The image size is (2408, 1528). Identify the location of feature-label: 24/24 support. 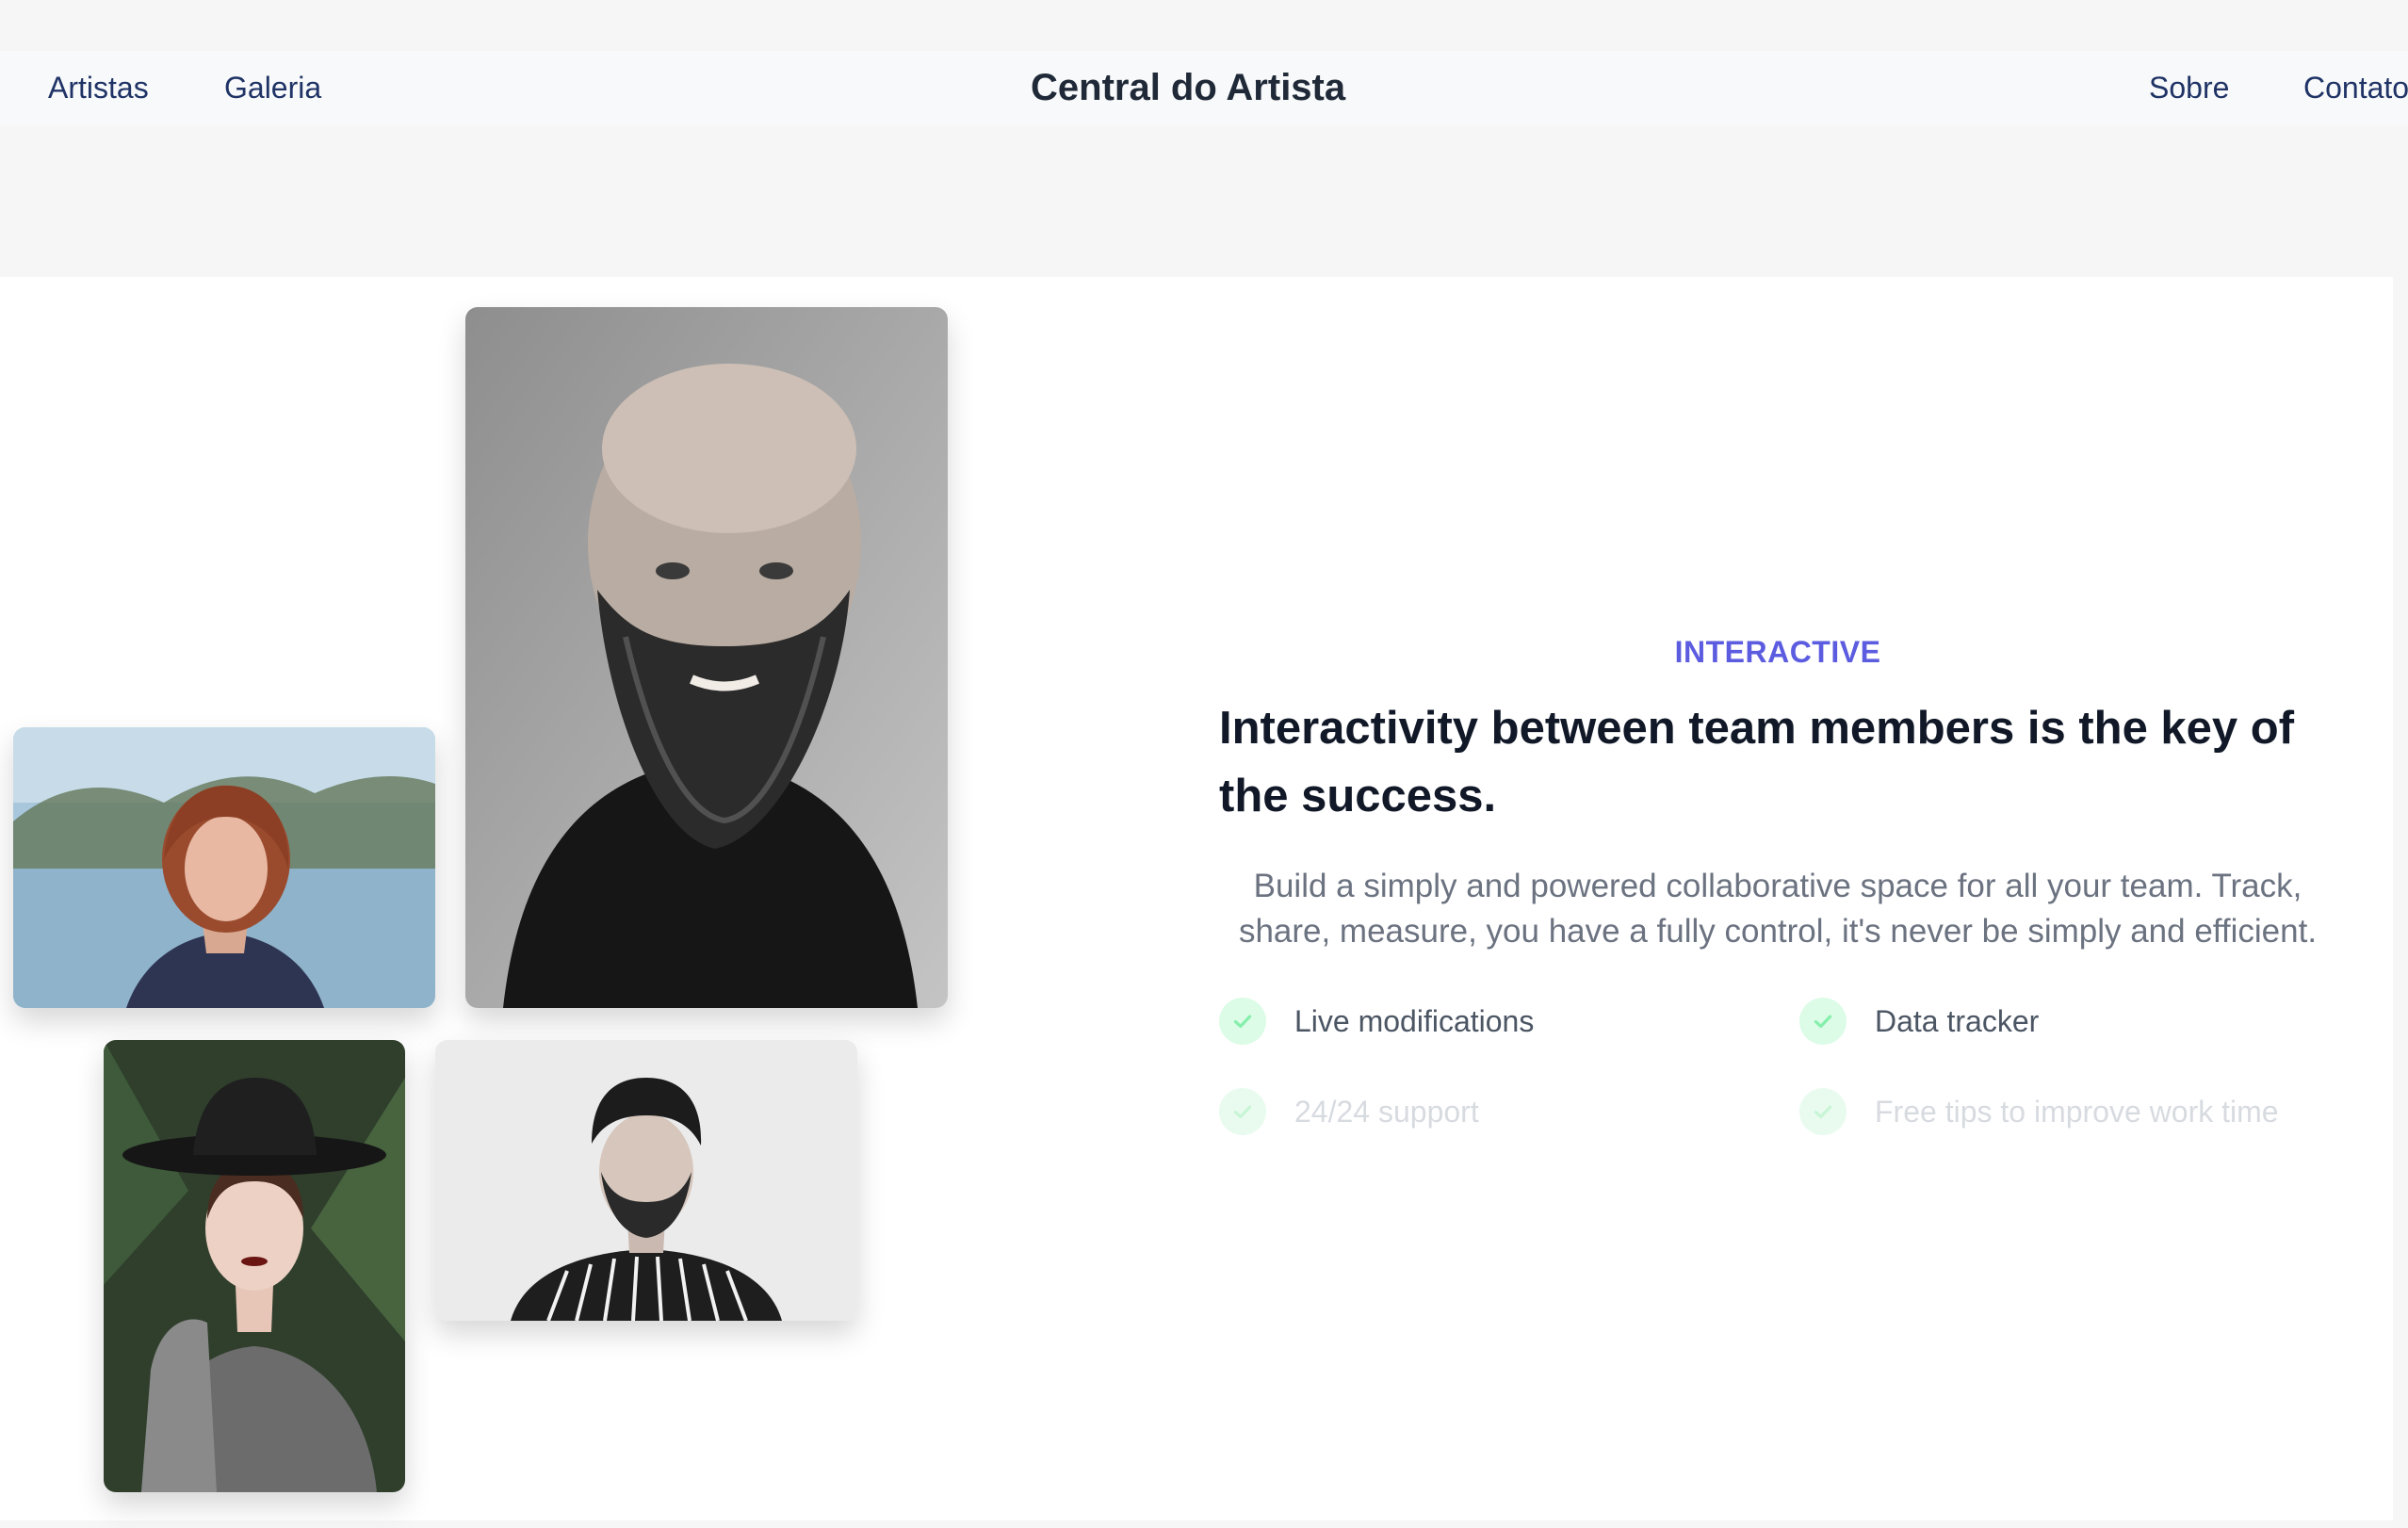
(1386, 1111).